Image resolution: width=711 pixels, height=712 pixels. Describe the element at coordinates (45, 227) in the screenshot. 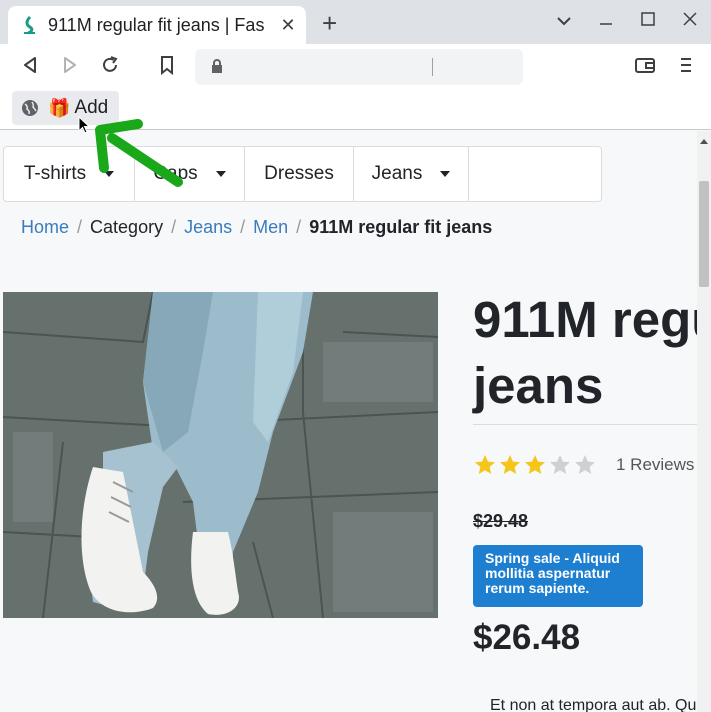

I see `breadcrumb-home: Home` at that location.